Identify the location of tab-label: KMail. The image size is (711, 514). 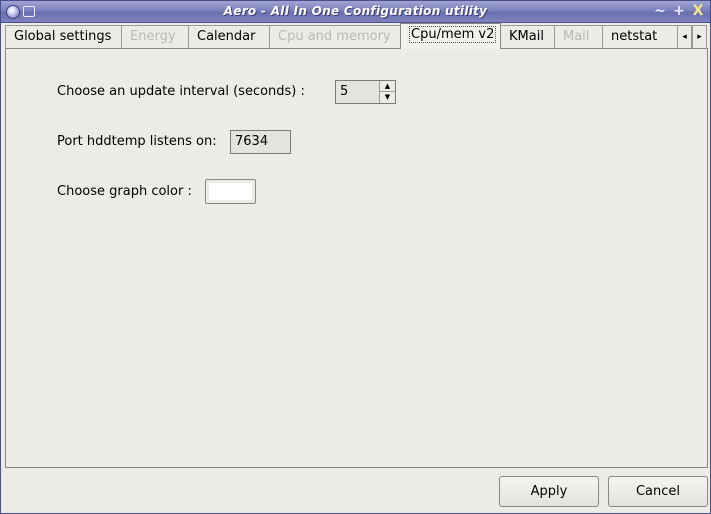
(526, 36).